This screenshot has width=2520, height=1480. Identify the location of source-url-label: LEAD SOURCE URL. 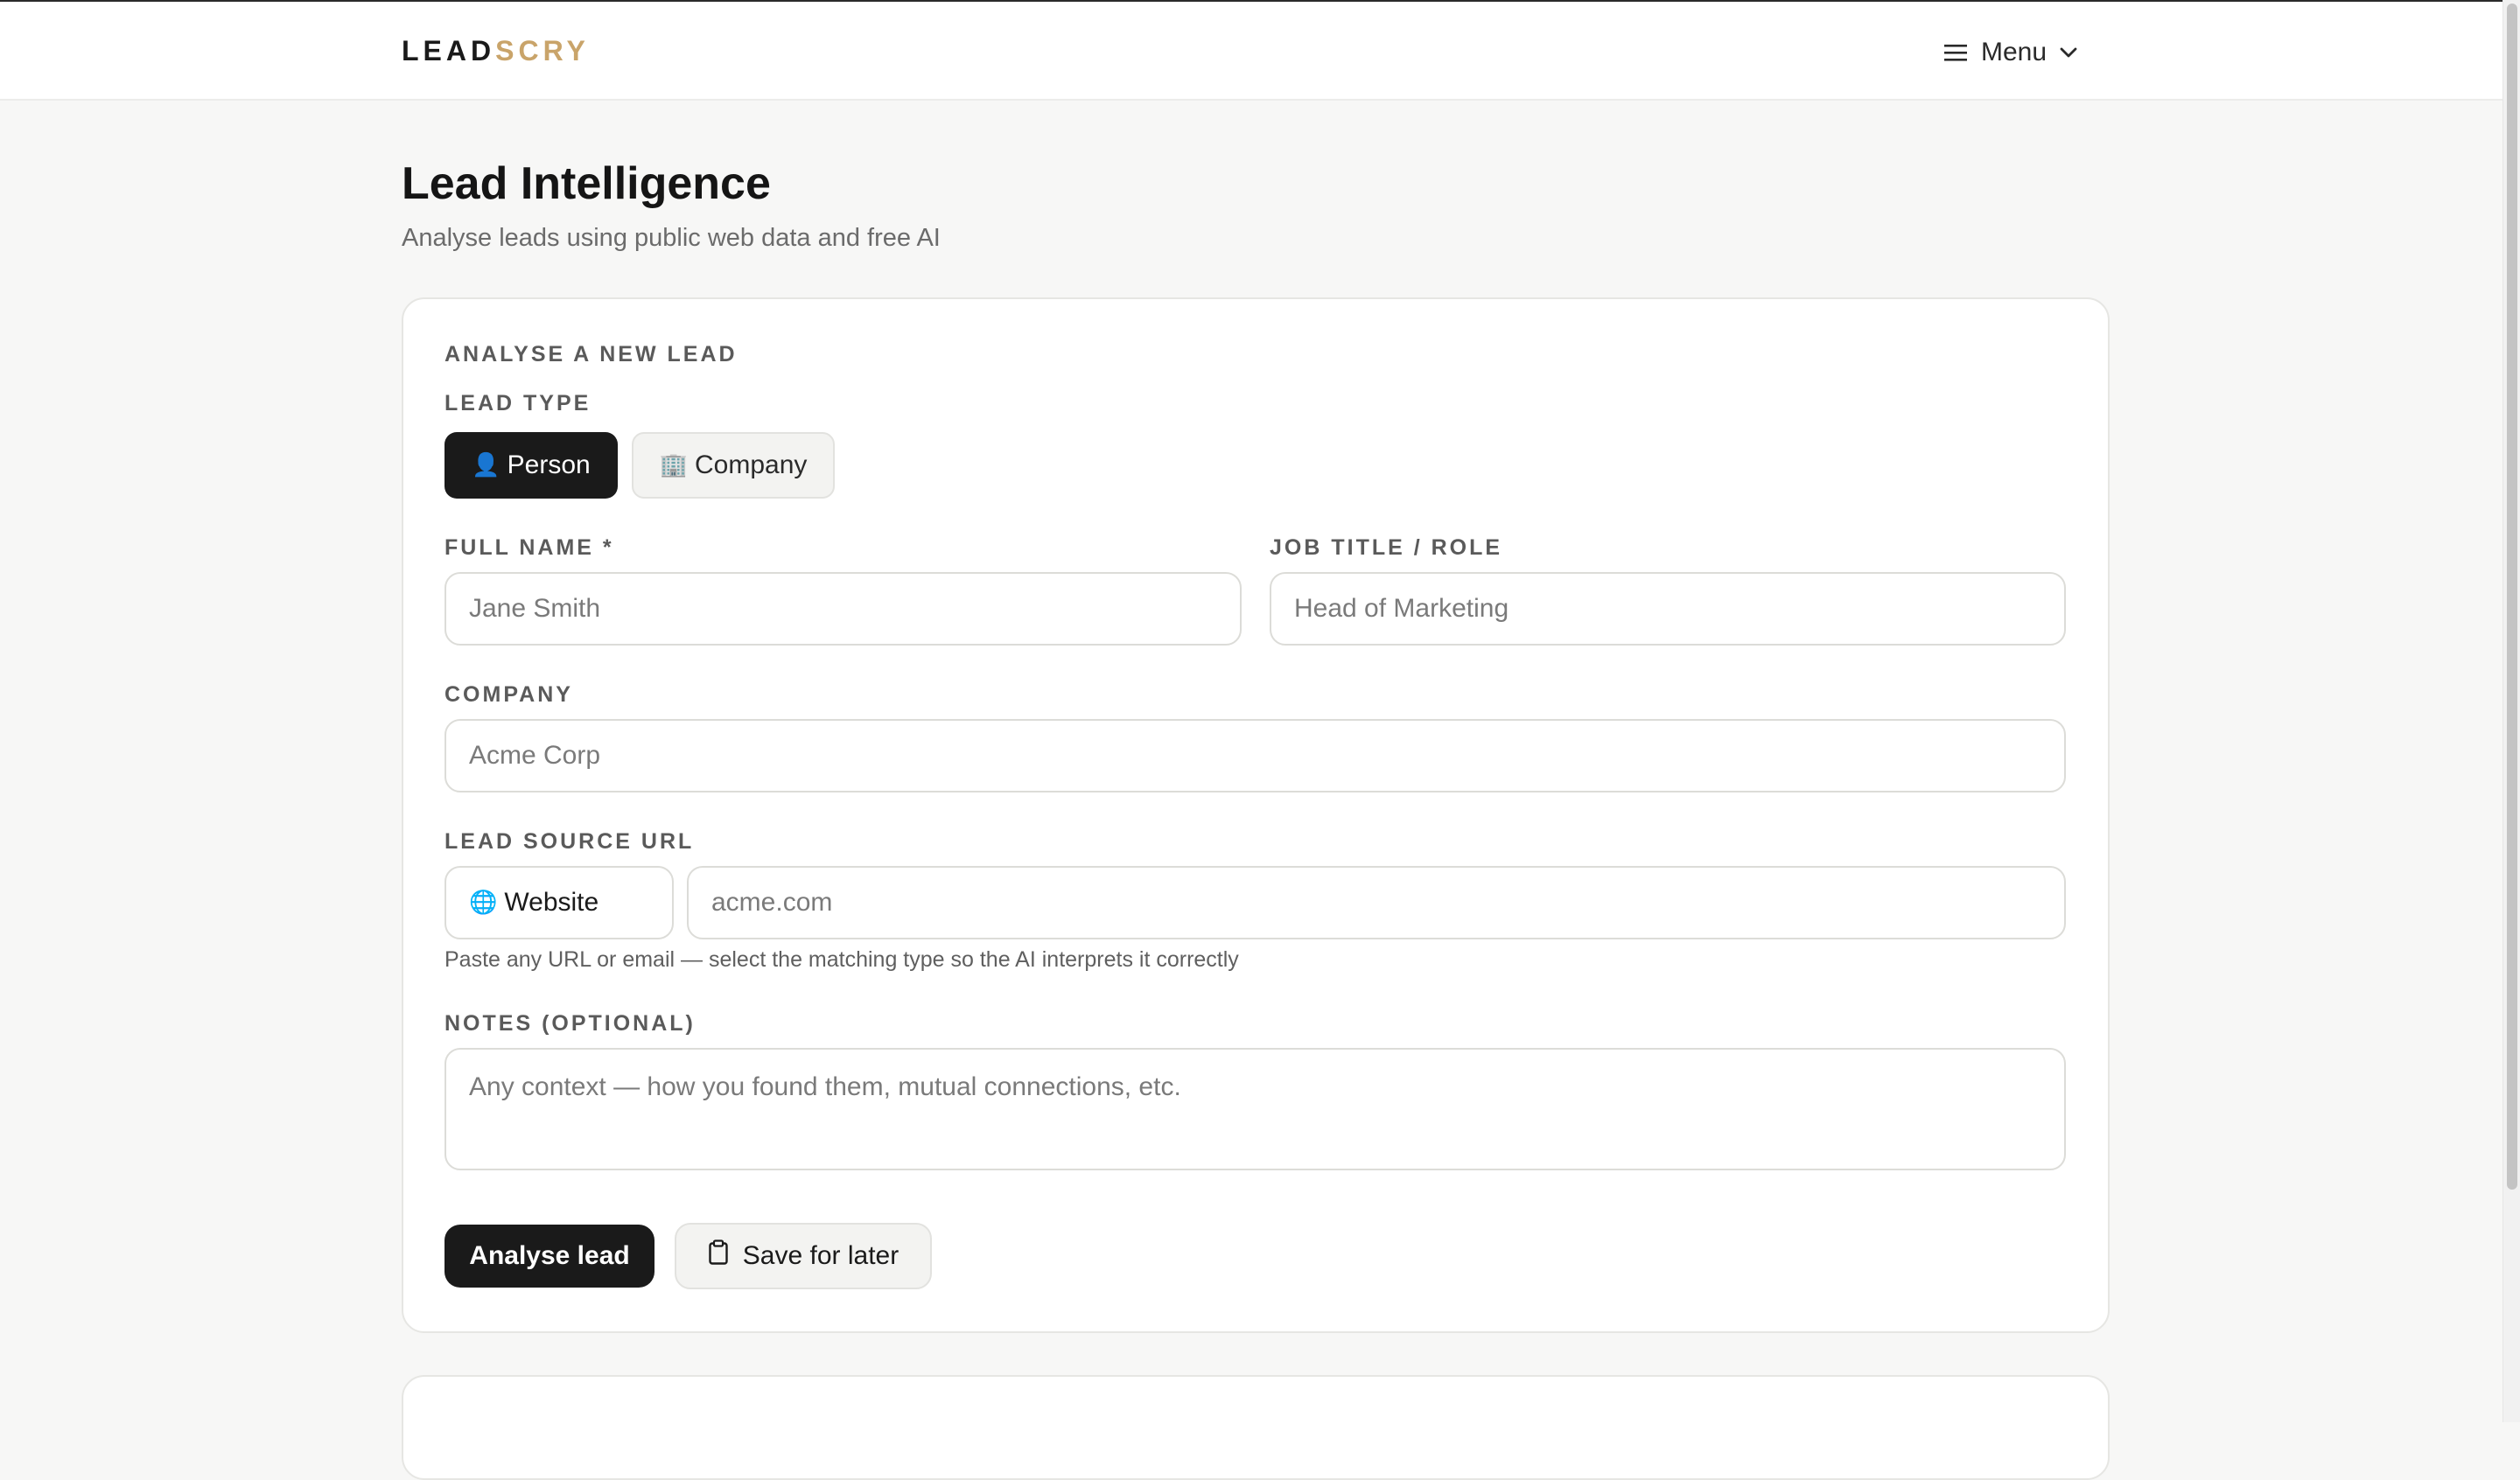
(569, 842).